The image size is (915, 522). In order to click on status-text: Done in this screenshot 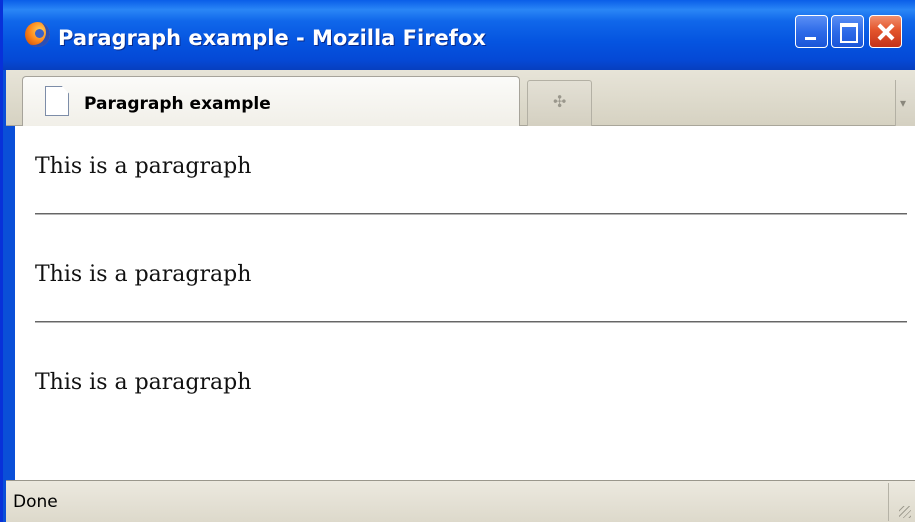, I will do `click(35, 502)`.